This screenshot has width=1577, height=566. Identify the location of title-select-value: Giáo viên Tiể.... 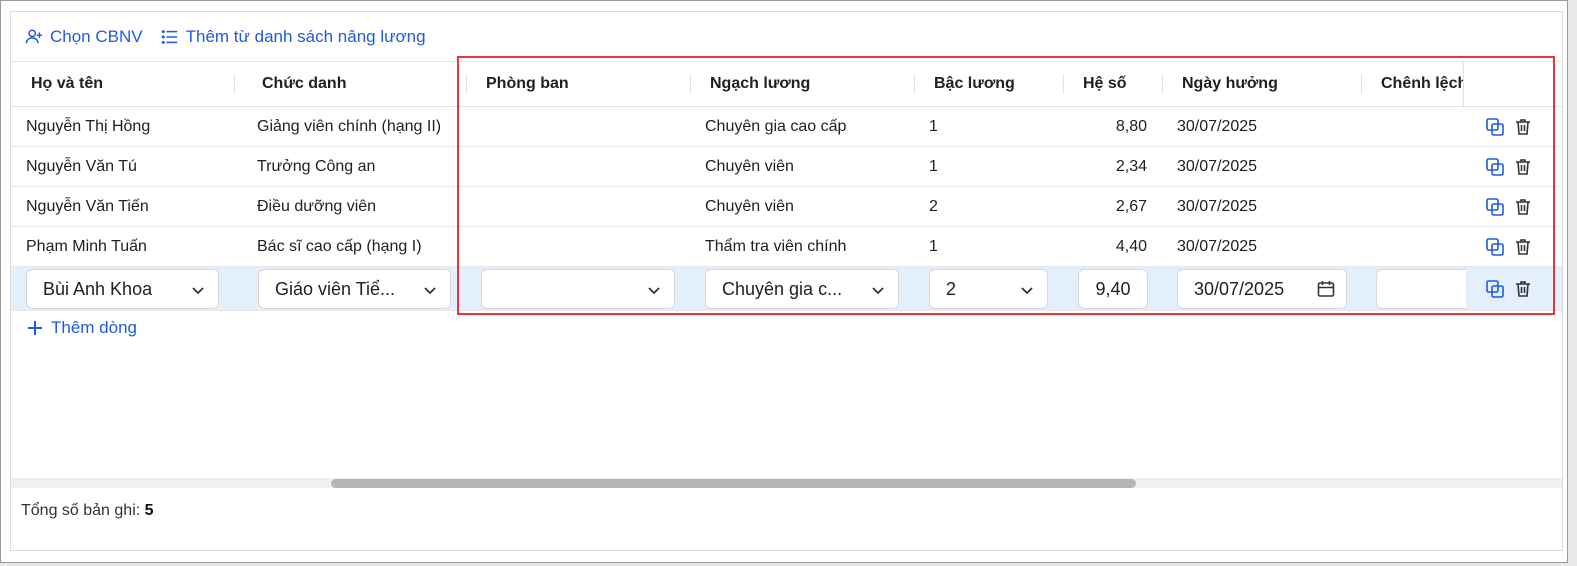
(335, 288).